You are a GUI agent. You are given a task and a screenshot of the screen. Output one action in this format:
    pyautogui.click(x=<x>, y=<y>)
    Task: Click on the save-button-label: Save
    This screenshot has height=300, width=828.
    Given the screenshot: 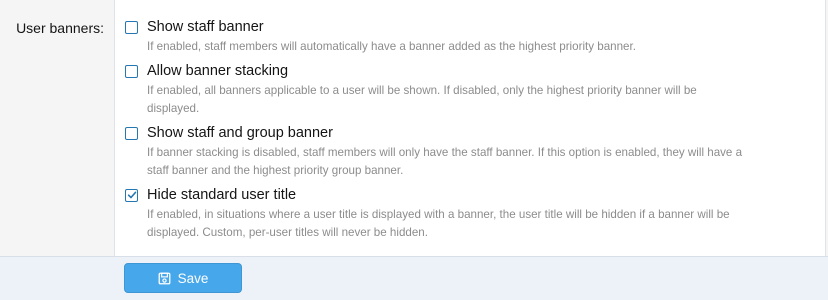 What is the action you would take?
    pyautogui.click(x=193, y=278)
    